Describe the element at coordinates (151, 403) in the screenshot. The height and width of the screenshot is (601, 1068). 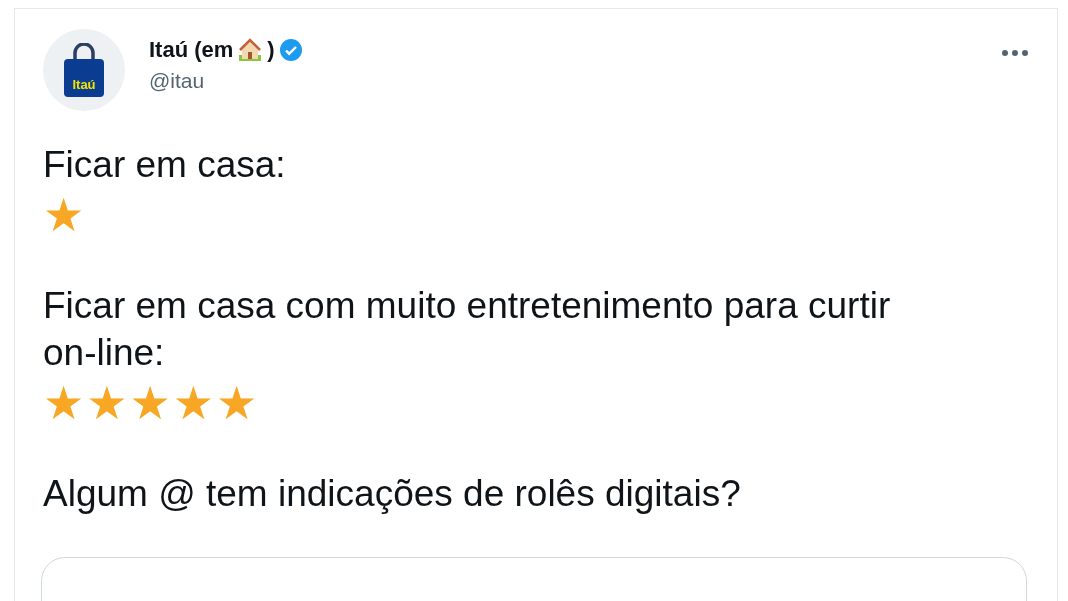
I see `star-emoji-text: ★★★★★` at that location.